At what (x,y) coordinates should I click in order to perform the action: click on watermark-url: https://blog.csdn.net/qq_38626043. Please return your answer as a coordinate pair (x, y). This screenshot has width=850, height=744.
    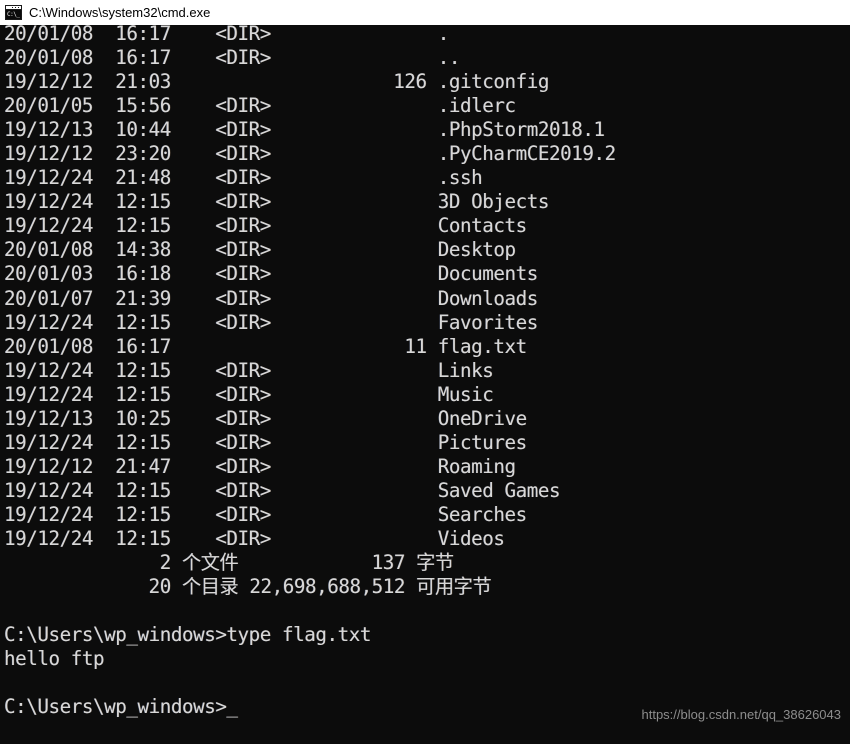
    Looking at the image, I should click on (741, 714).